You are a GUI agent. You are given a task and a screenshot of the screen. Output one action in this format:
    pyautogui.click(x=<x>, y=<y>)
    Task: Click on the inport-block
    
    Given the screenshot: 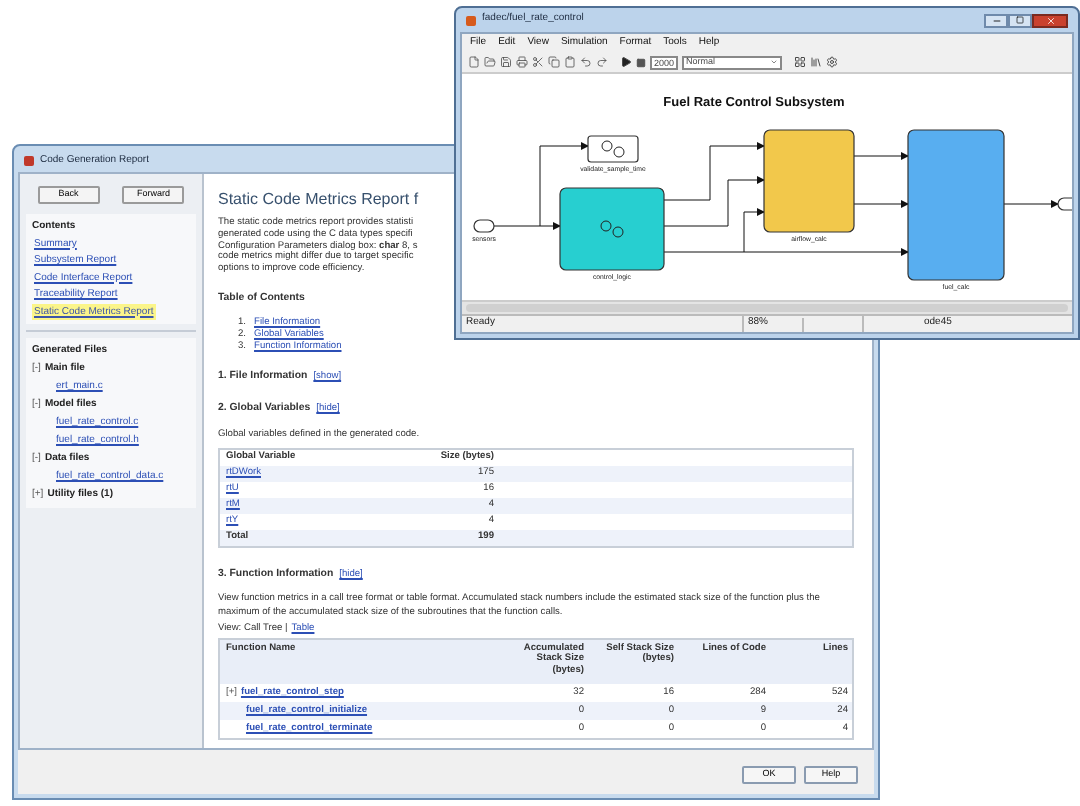 What is the action you would take?
    pyautogui.click(x=484, y=226)
    